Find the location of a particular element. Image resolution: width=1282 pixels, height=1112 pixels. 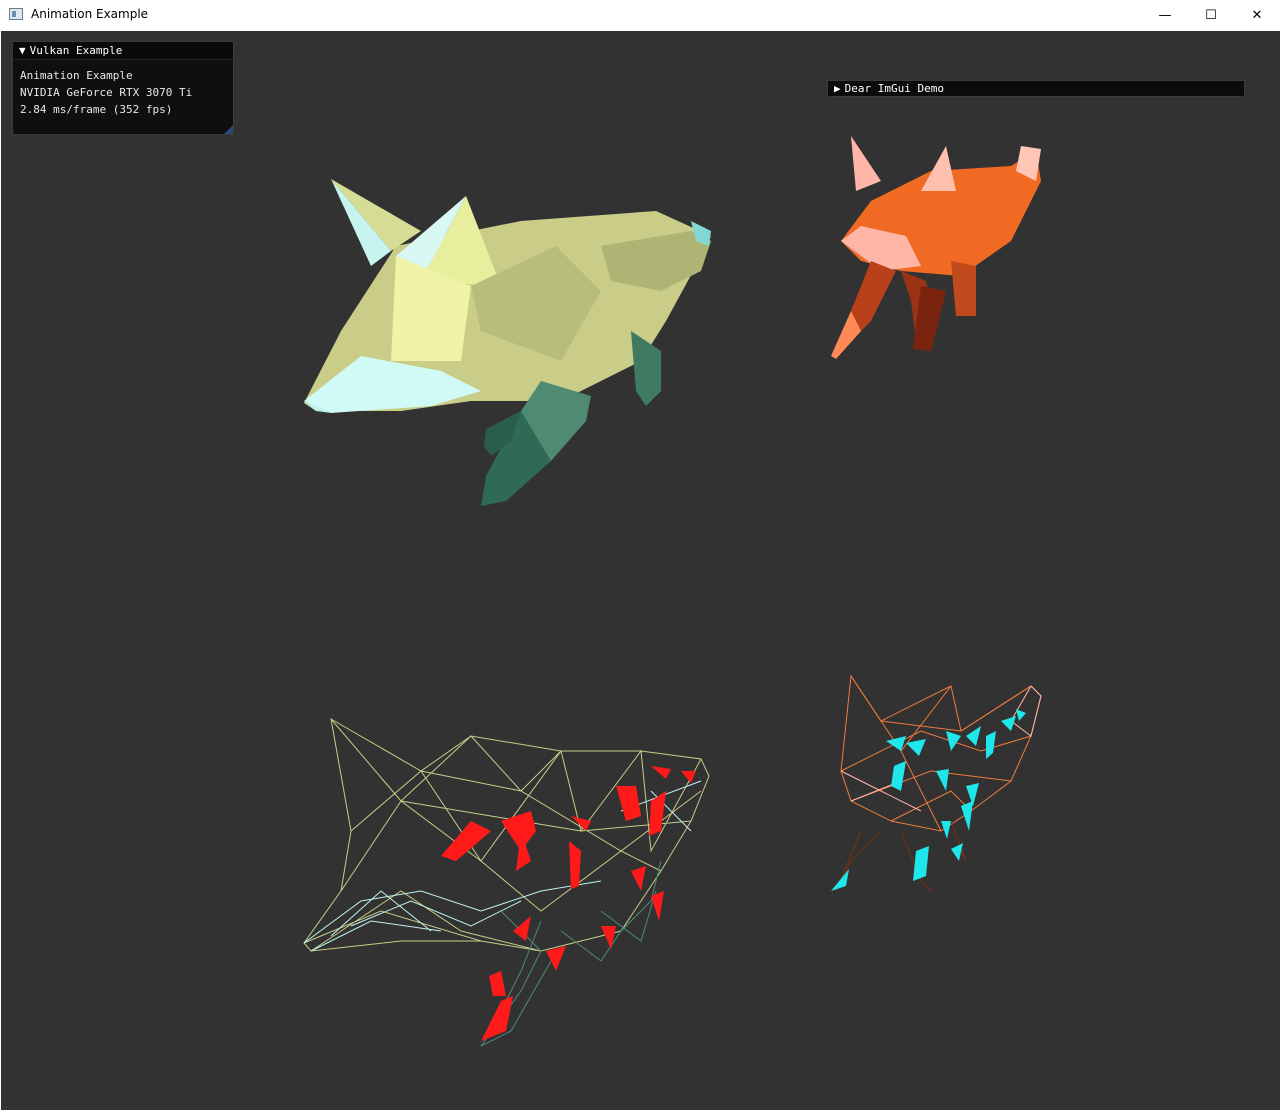

overlay-header: ▼ Vulkan Example is located at coordinates (123, 51).